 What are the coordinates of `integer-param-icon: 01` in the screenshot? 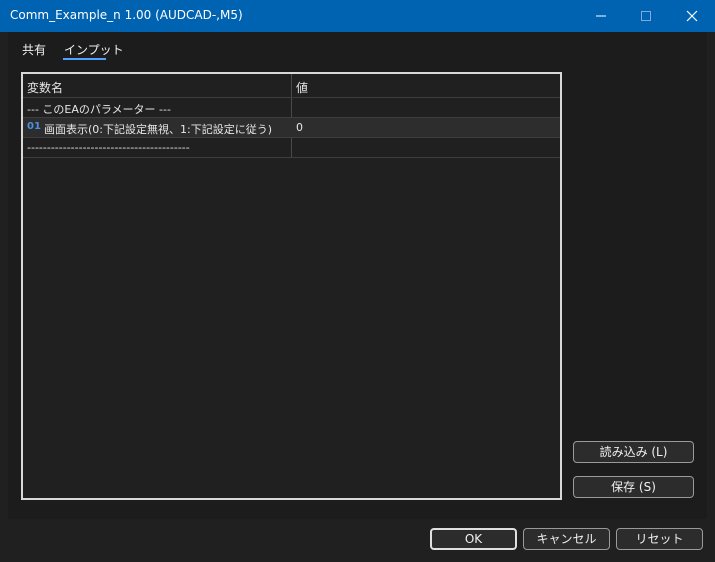 It's located at (34, 126).